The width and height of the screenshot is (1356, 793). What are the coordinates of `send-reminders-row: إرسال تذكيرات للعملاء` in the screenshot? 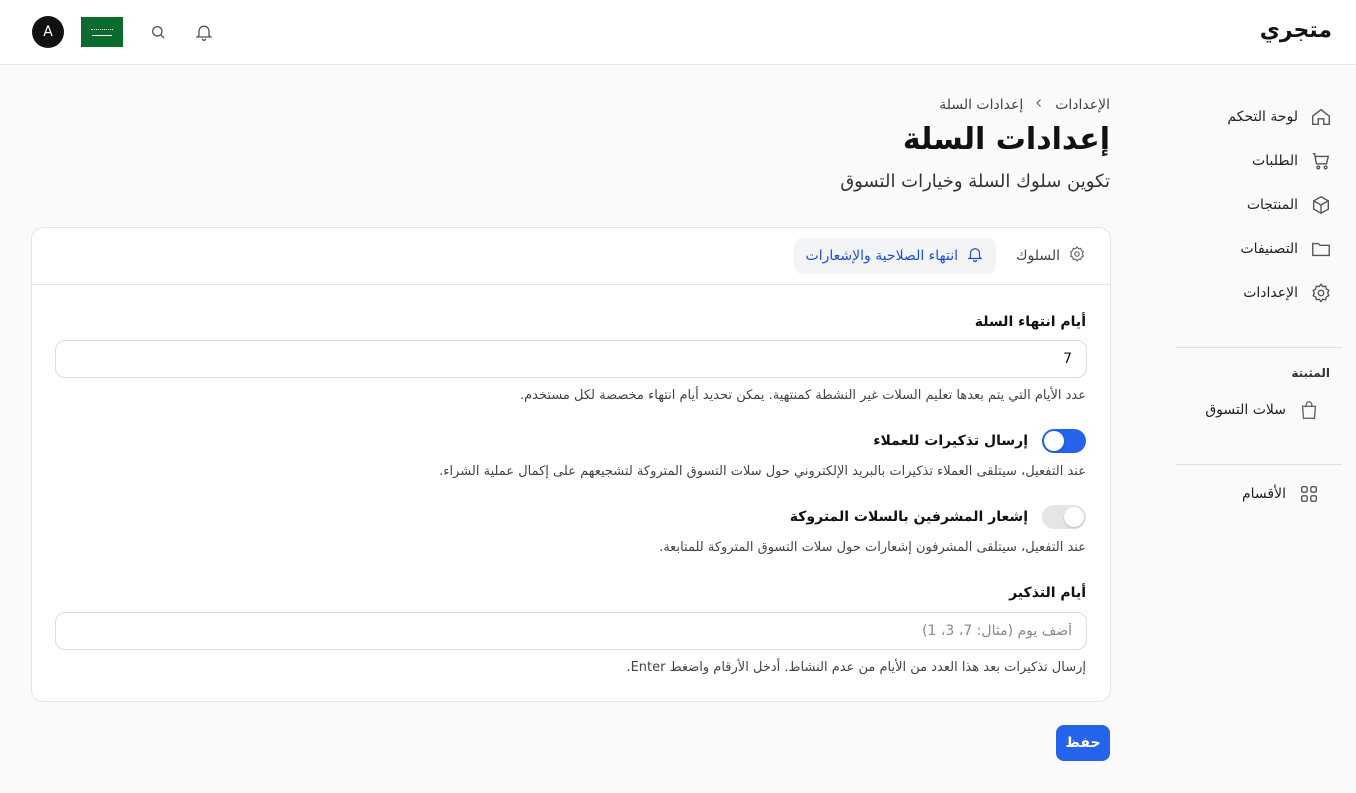 It's located at (979, 441).